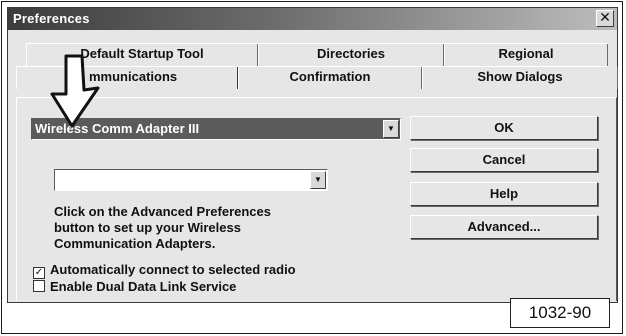 The image size is (626, 336). Describe the element at coordinates (39, 273) in the screenshot. I see `auto-connect-checkbox: ✓` at that location.